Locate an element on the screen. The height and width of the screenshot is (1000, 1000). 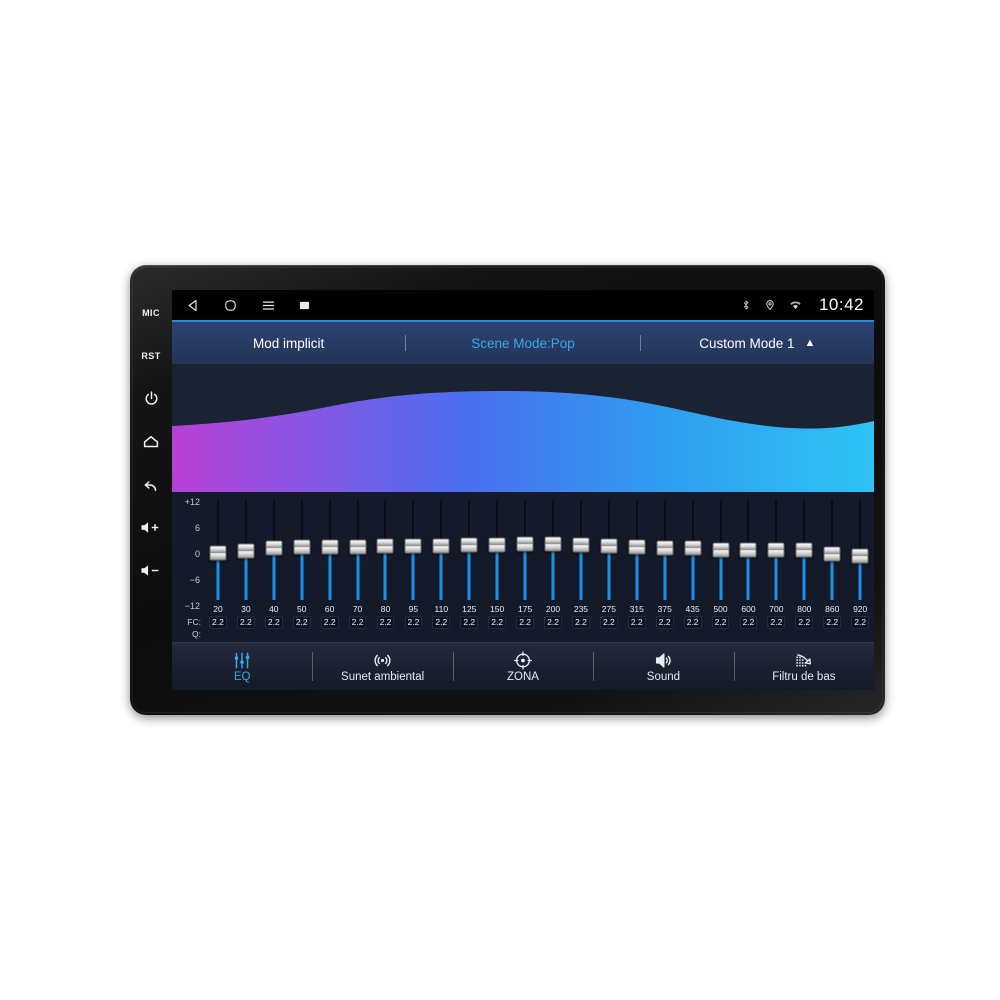
eq-band: 375 2.2 is located at coordinates (665, 570).